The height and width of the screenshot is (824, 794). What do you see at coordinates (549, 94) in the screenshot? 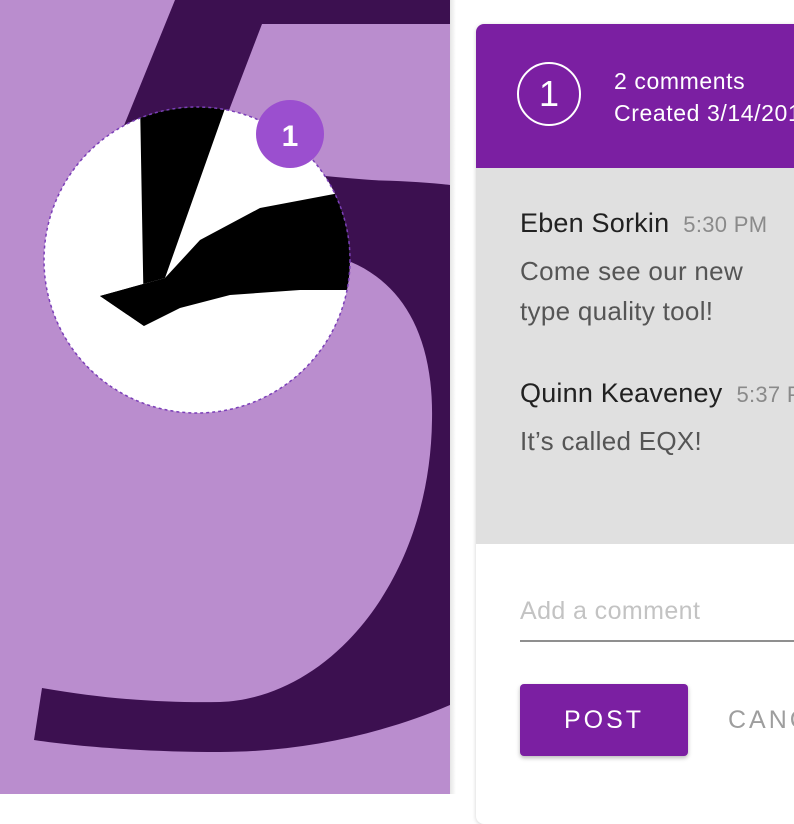
I see `thread-number-badge: 1` at bounding box center [549, 94].